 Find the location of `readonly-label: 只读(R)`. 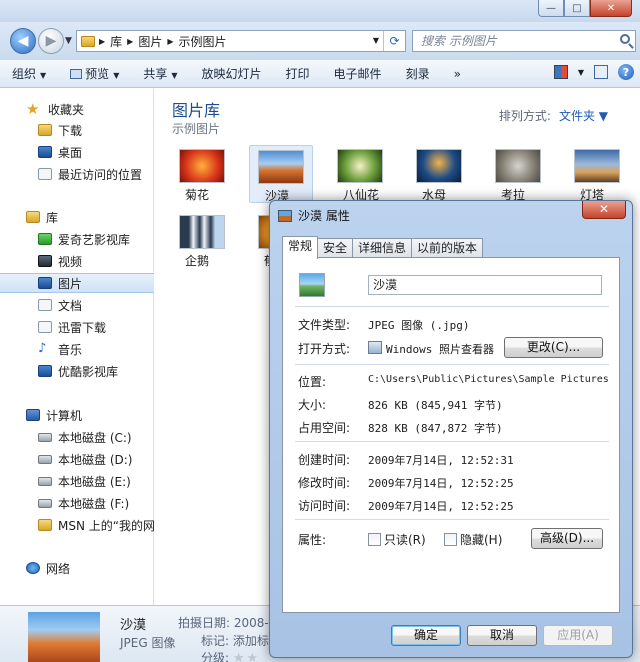

readonly-label: 只读(R) is located at coordinates (405, 539).